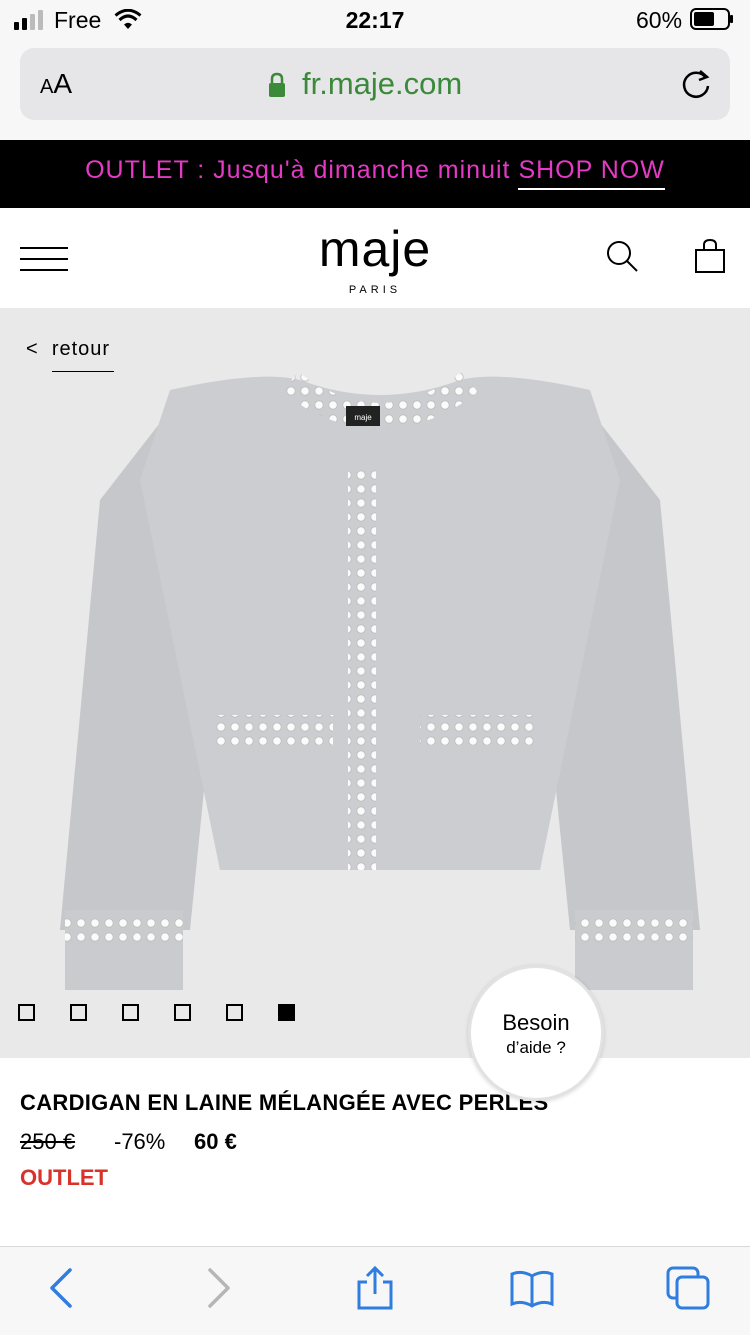 Image resolution: width=750 pixels, height=1335 pixels. I want to click on search-icon, so click(622, 256).